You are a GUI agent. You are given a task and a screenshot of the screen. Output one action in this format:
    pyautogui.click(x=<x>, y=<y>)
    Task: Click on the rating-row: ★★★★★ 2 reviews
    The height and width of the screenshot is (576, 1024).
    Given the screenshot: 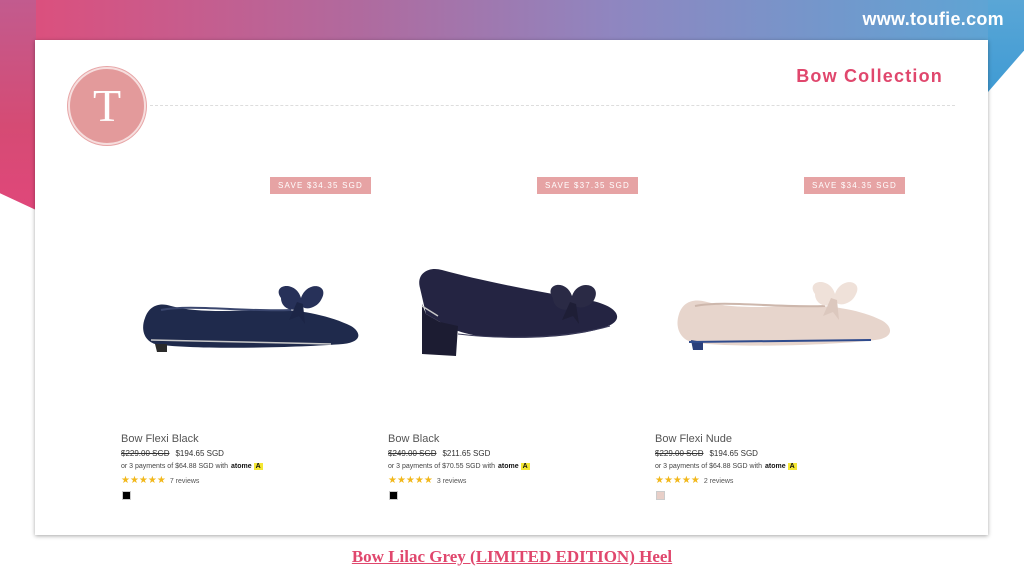 What is the action you would take?
    pyautogui.click(x=694, y=480)
    